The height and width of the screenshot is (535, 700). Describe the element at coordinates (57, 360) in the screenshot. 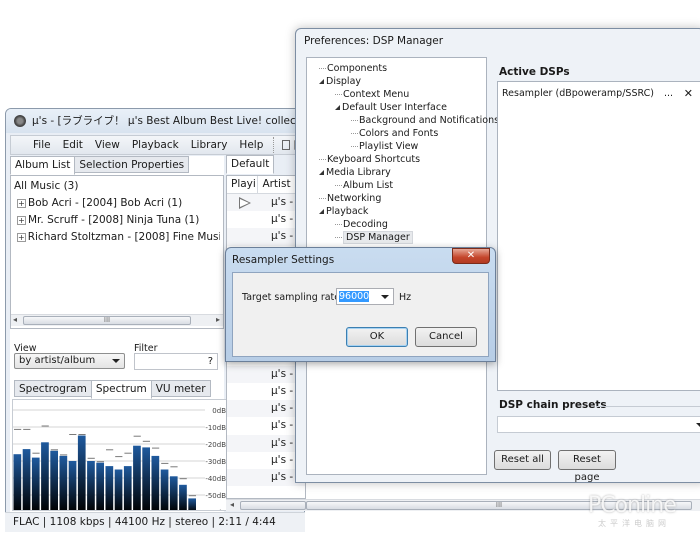

I see `view-select-value: by artist/album` at that location.